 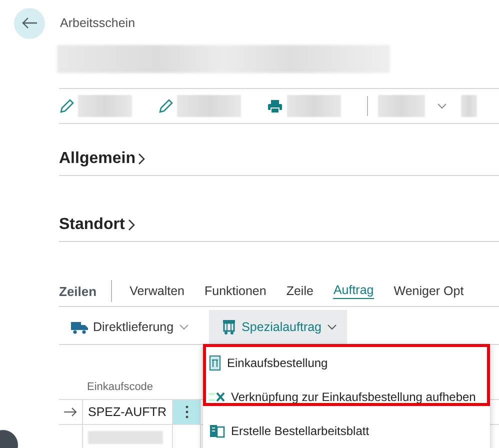 What do you see at coordinates (98, 23) in the screenshot?
I see `page-caption: Arbeitsschein` at bounding box center [98, 23].